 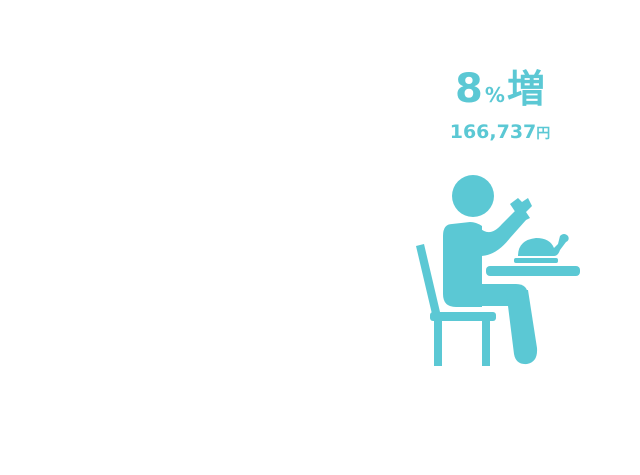 What do you see at coordinates (428, 279) in the screenshot?
I see `chair-back` at bounding box center [428, 279].